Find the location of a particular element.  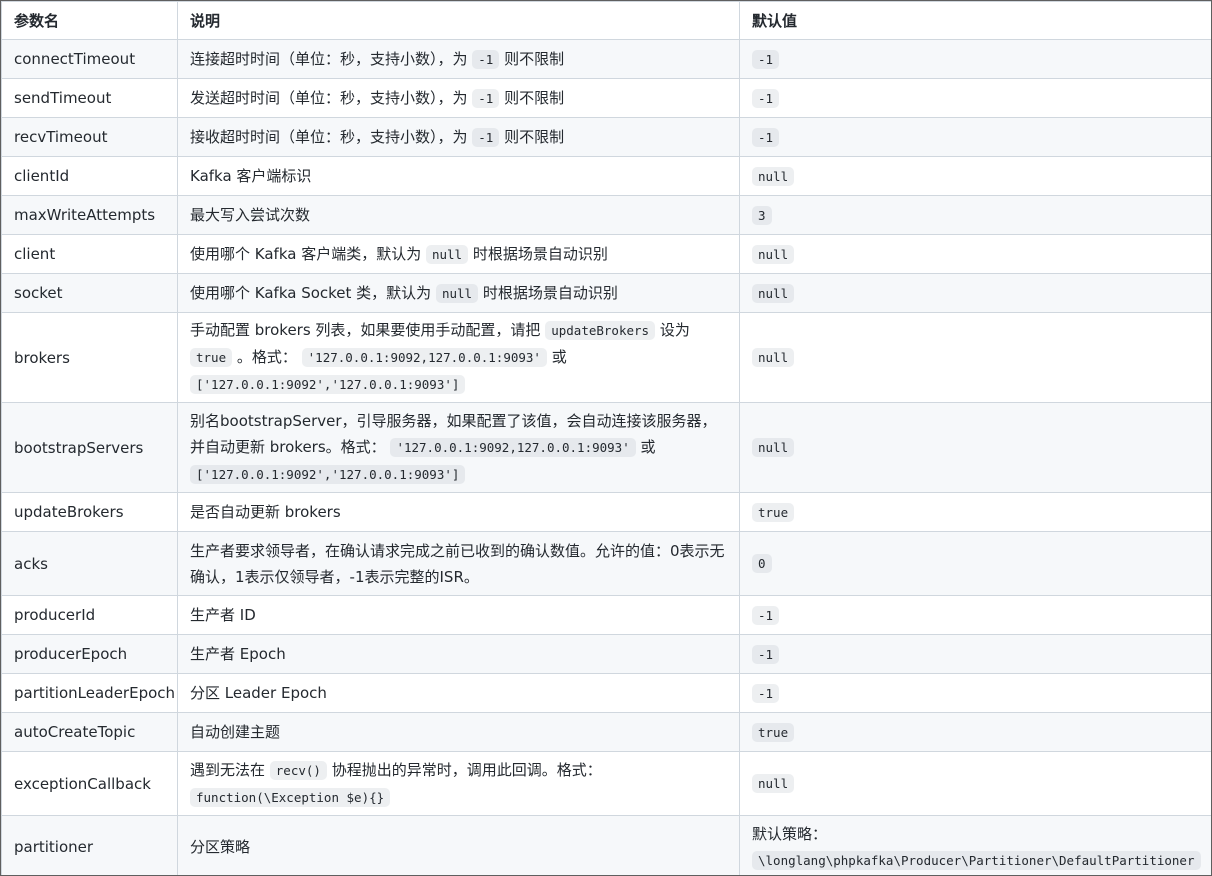

description-cell: 是否自动更新 brokers is located at coordinates (458, 512).